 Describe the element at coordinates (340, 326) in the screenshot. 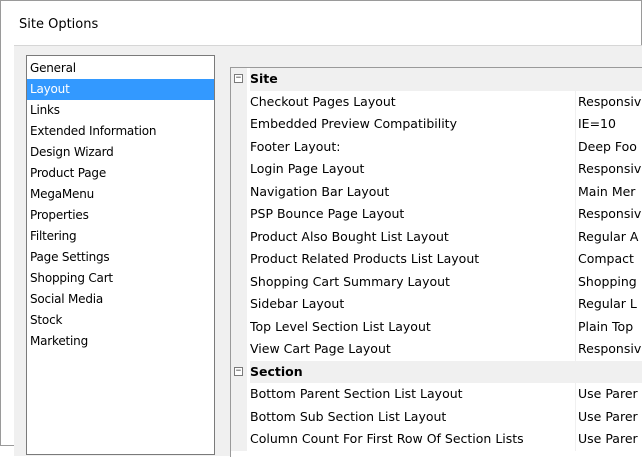

I see `property-name: Top Level Section List Layout` at that location.